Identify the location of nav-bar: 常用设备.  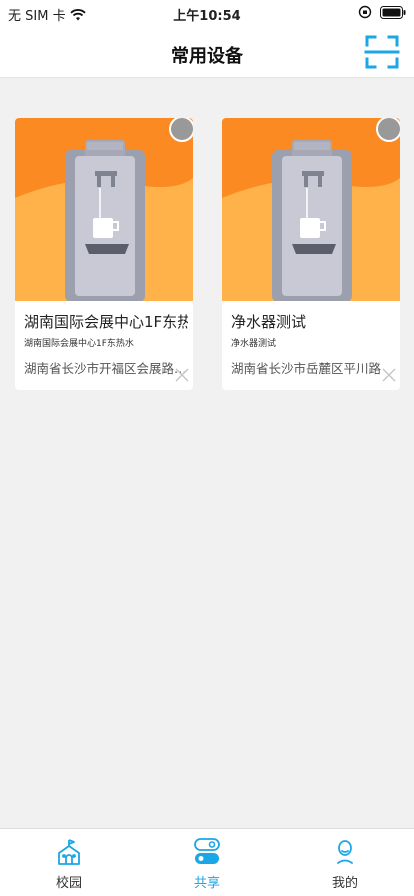
(207, 53).